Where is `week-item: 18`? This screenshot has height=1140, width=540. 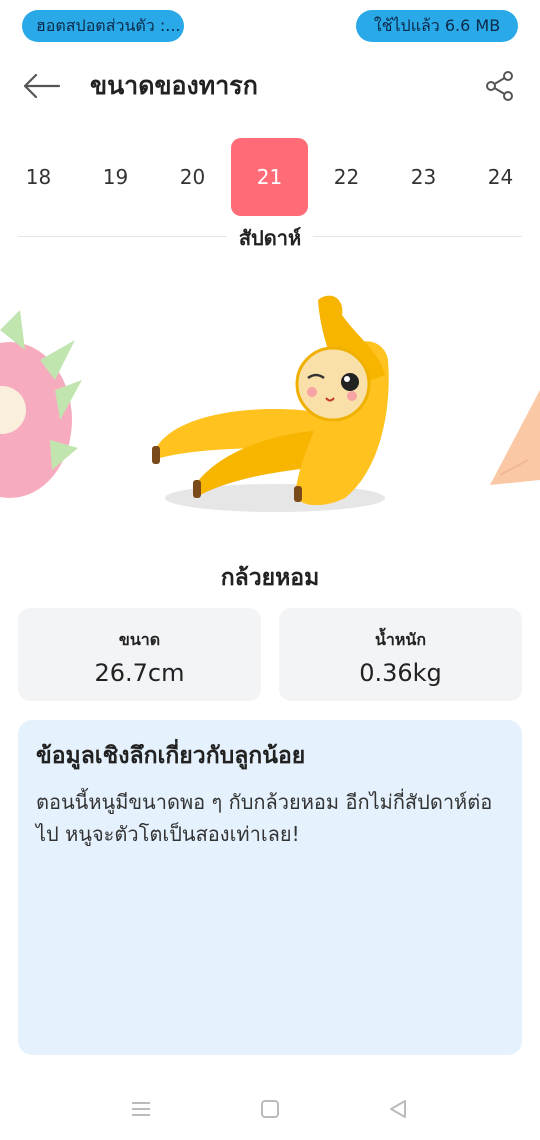 week-item: 18 is located at coordinates (38, 177).